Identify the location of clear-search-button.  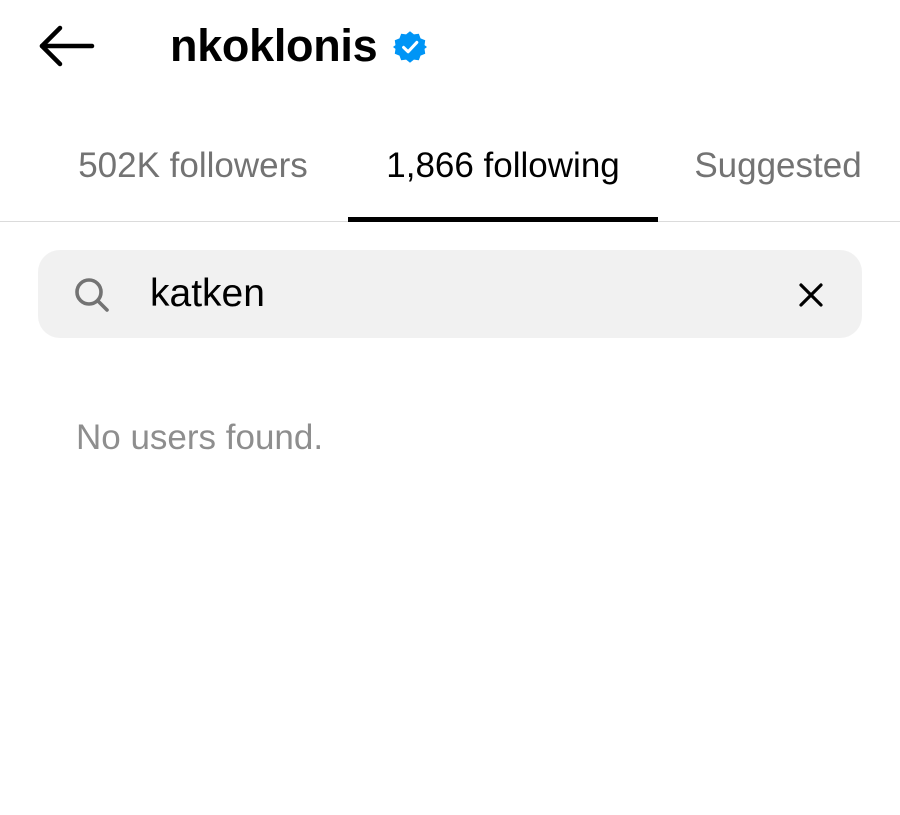
(811, 295).